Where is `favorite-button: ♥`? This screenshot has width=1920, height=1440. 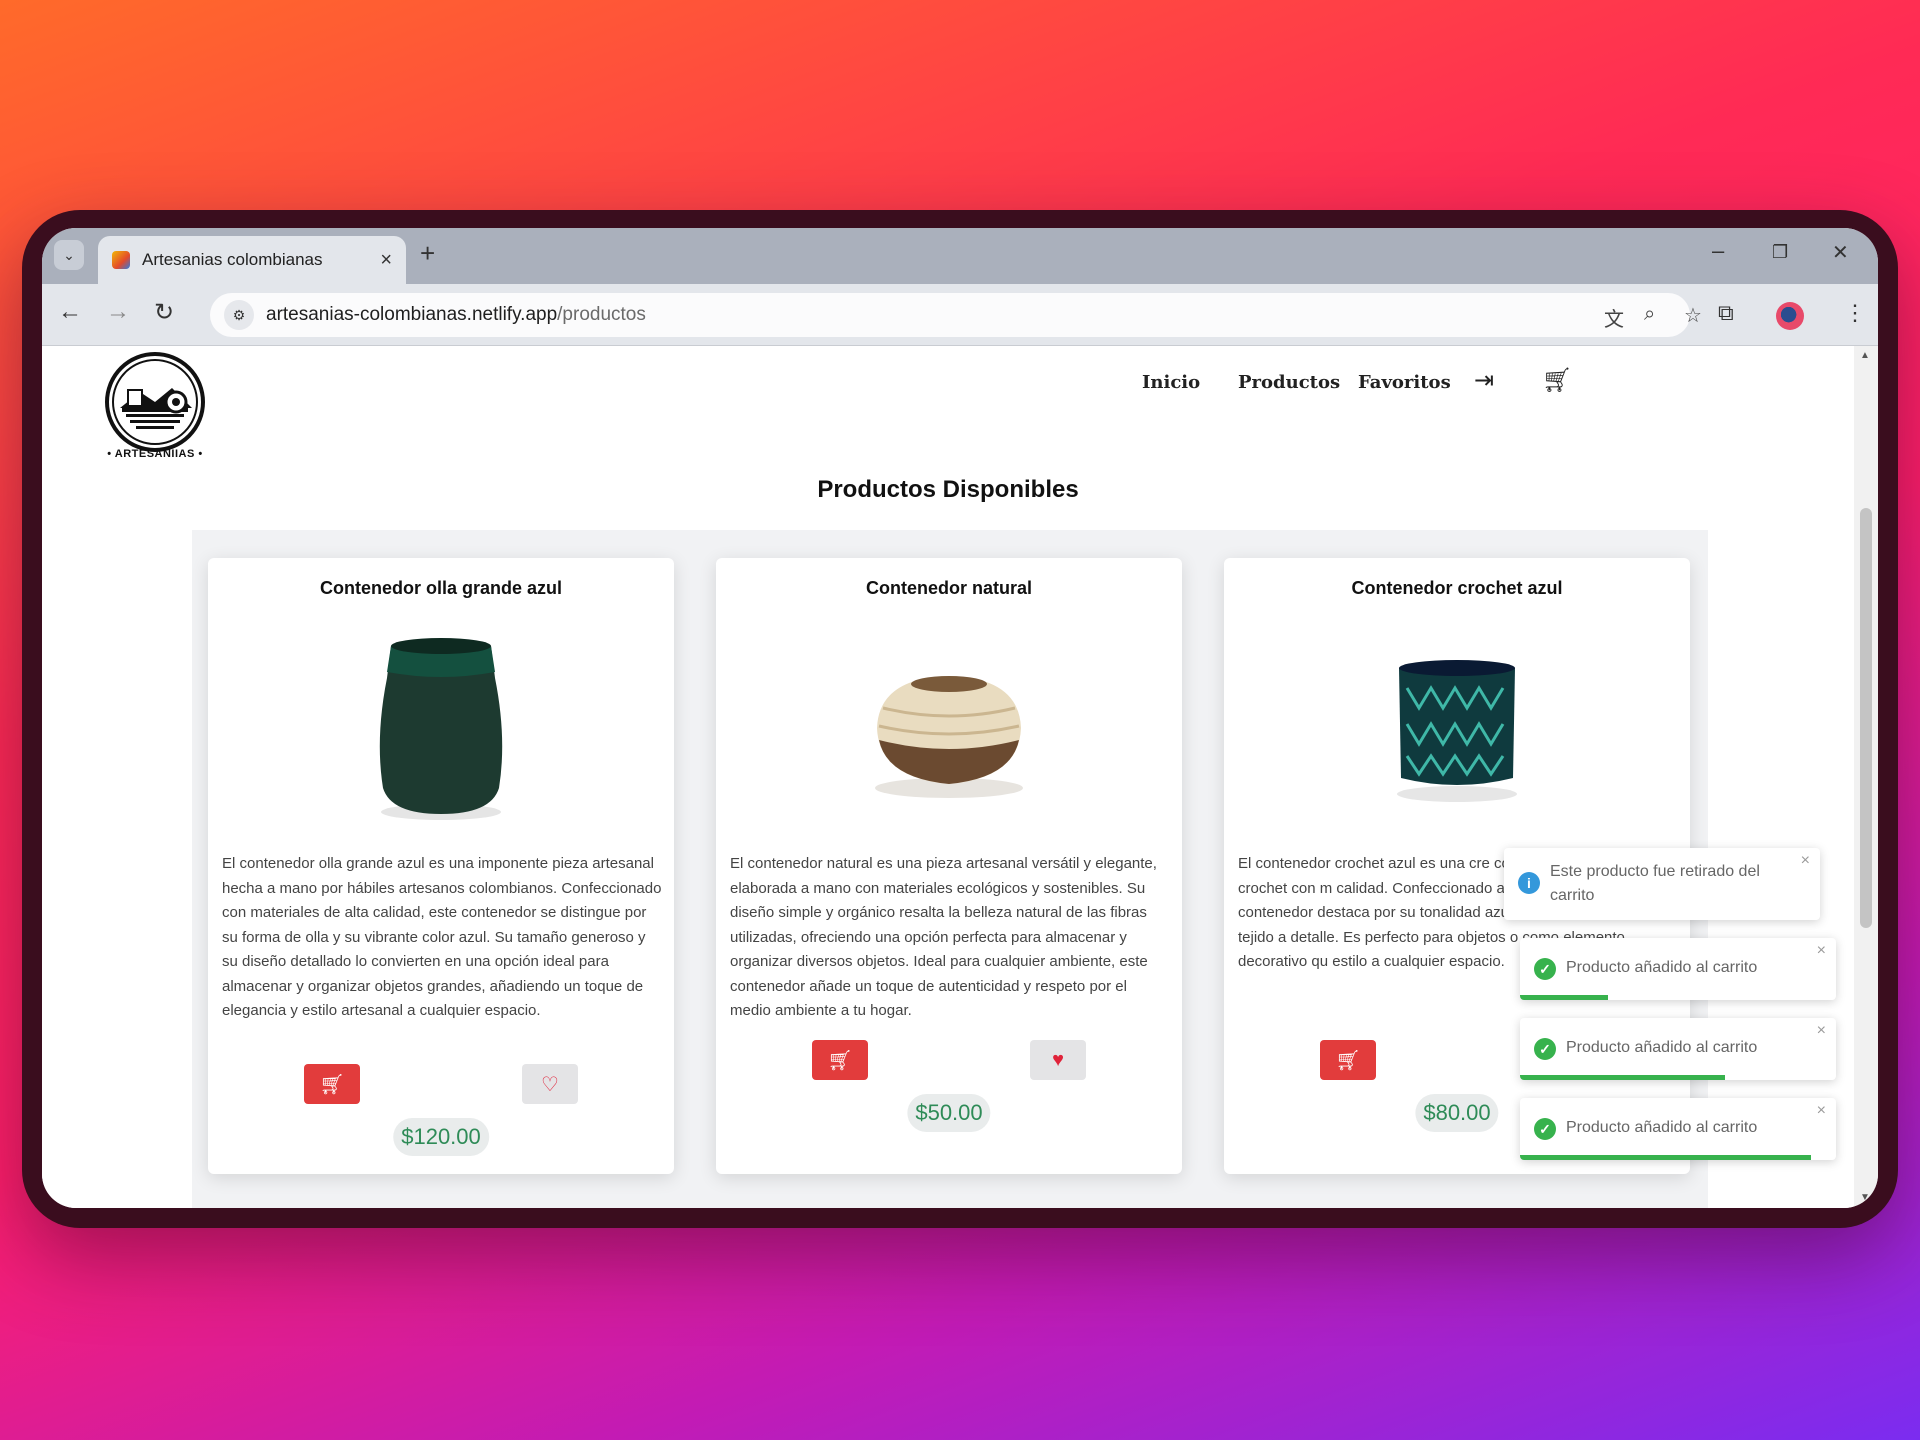 favorite-button: ♥ is located at coordinates (1058, 1060).